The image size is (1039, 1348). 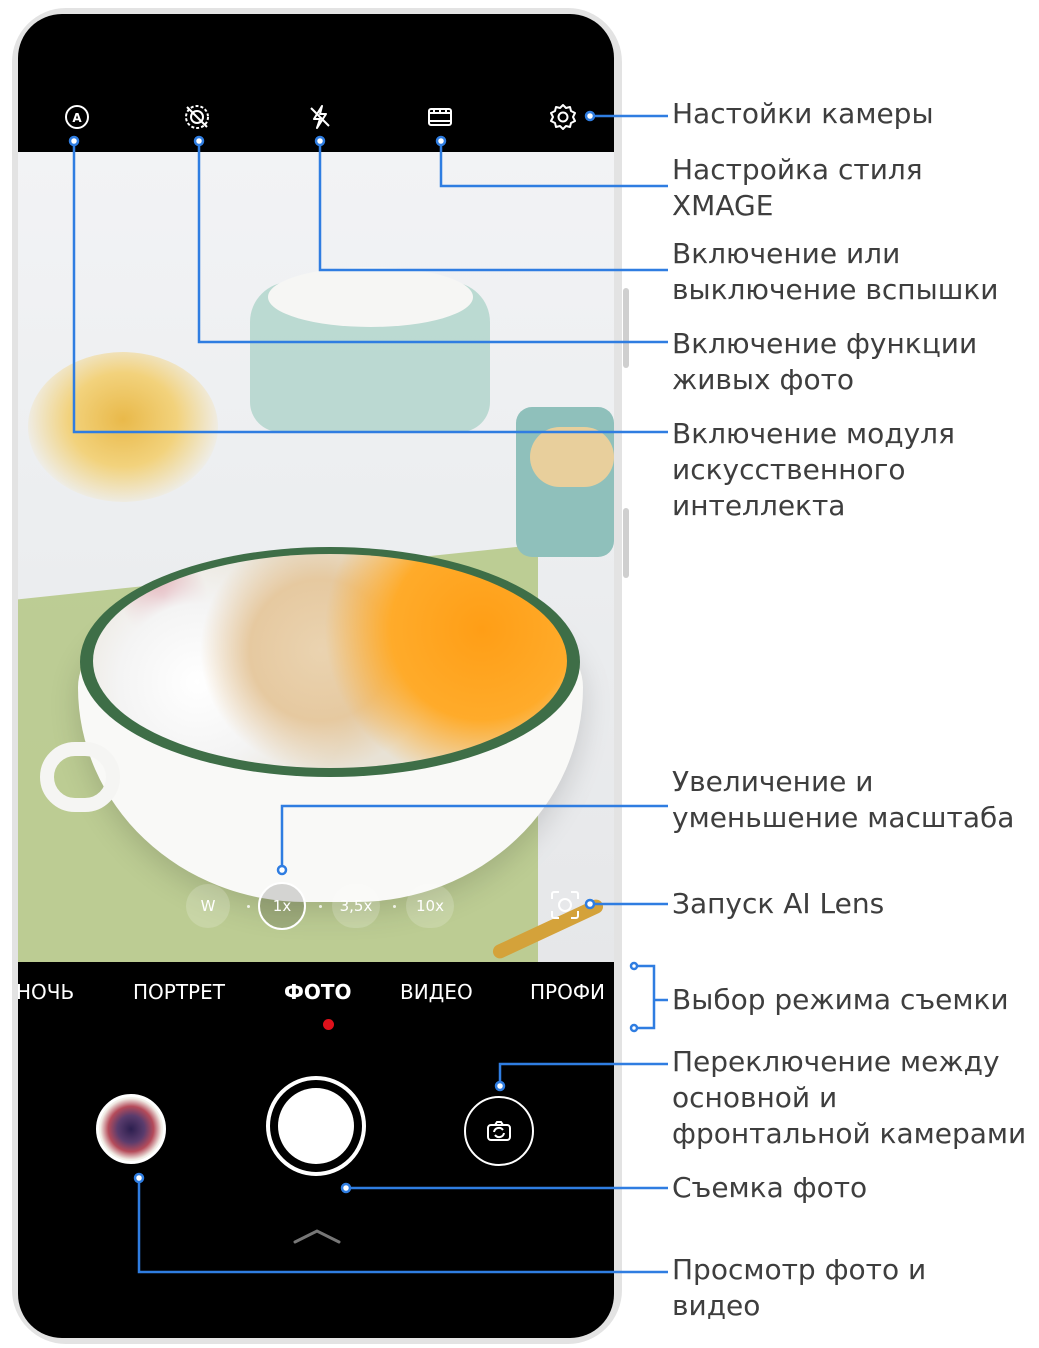 I want to click on callout-line: Съемка фото, so click(x=770, y=1187).